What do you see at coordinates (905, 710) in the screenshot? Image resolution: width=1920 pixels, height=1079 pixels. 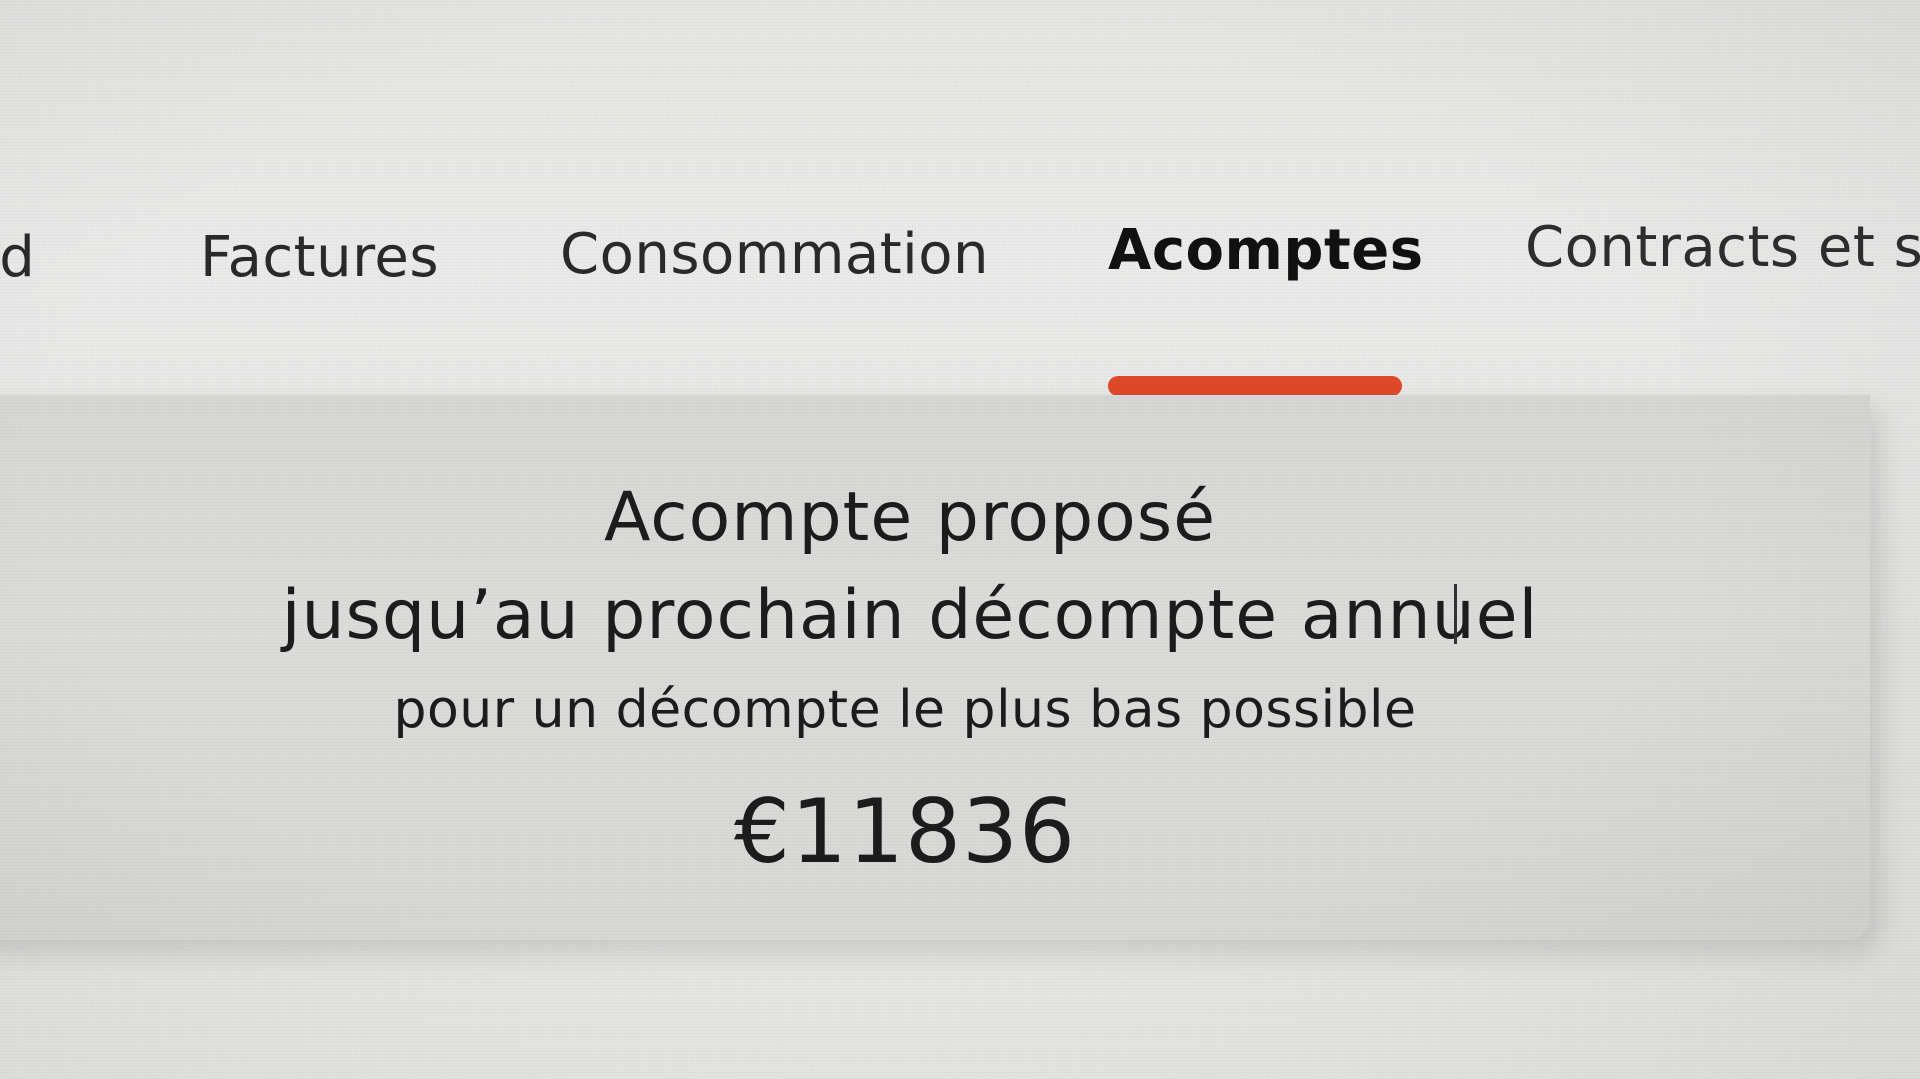 I see `acompte-note: pour un décompte le plus bas possible` at bounding box center [905, 710].